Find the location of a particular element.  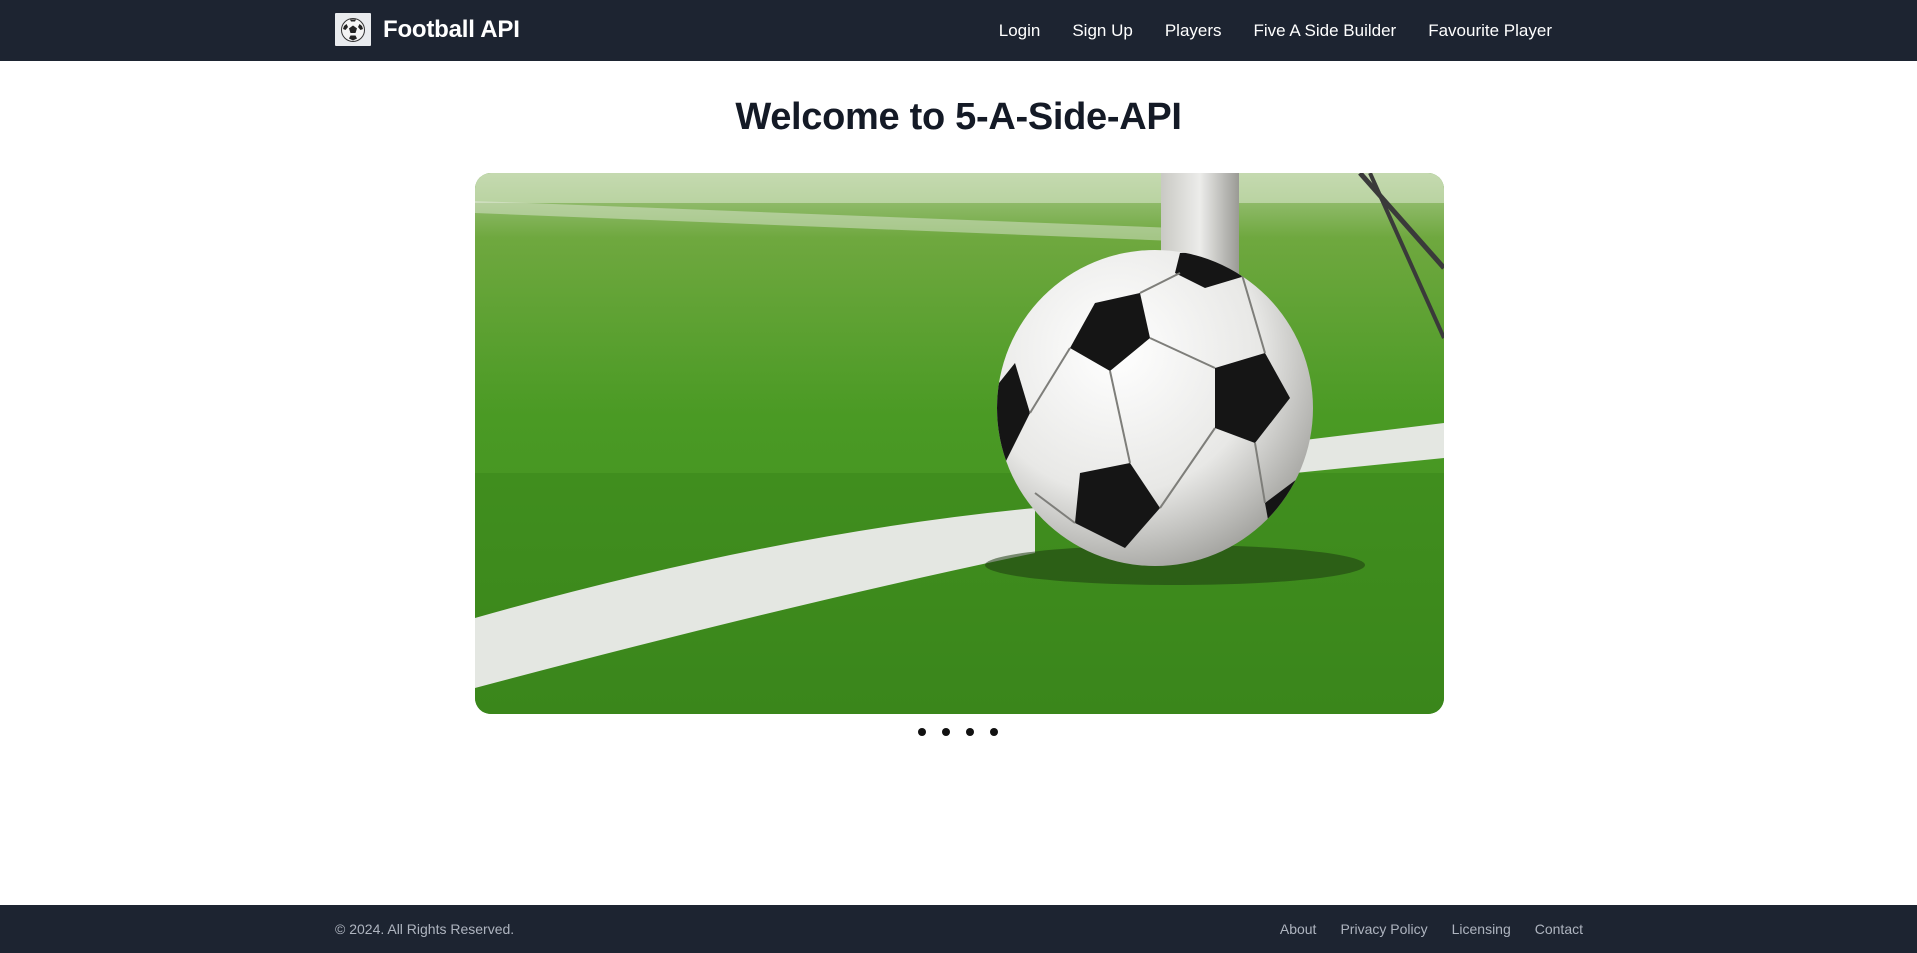

nav-five-a-side-builder: Five A Side Builder is located at coordinates (1325, 31).